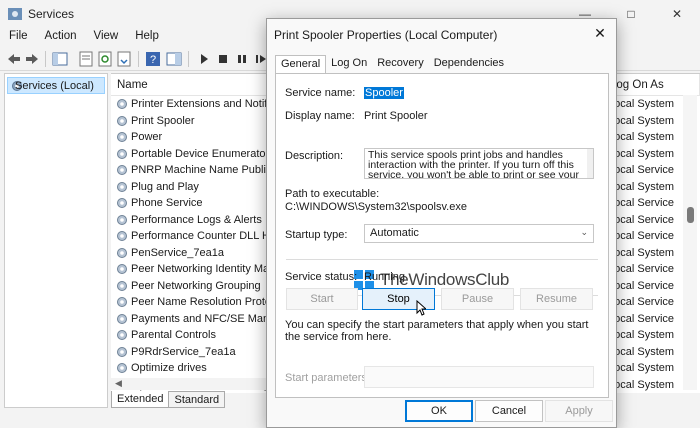  I want to click on tab-log-on: Log On, so click(349, 64).